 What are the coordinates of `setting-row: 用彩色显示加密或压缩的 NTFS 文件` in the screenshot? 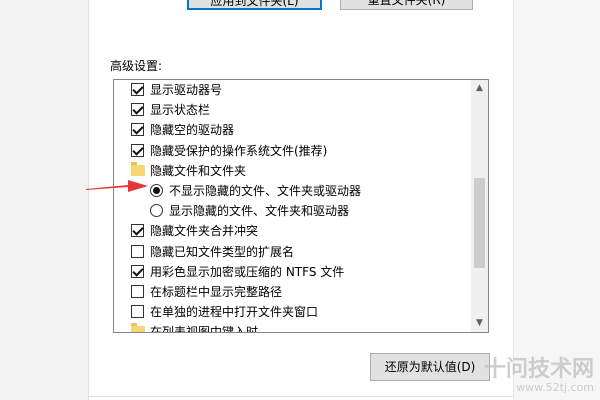 It's located at (293, 272).